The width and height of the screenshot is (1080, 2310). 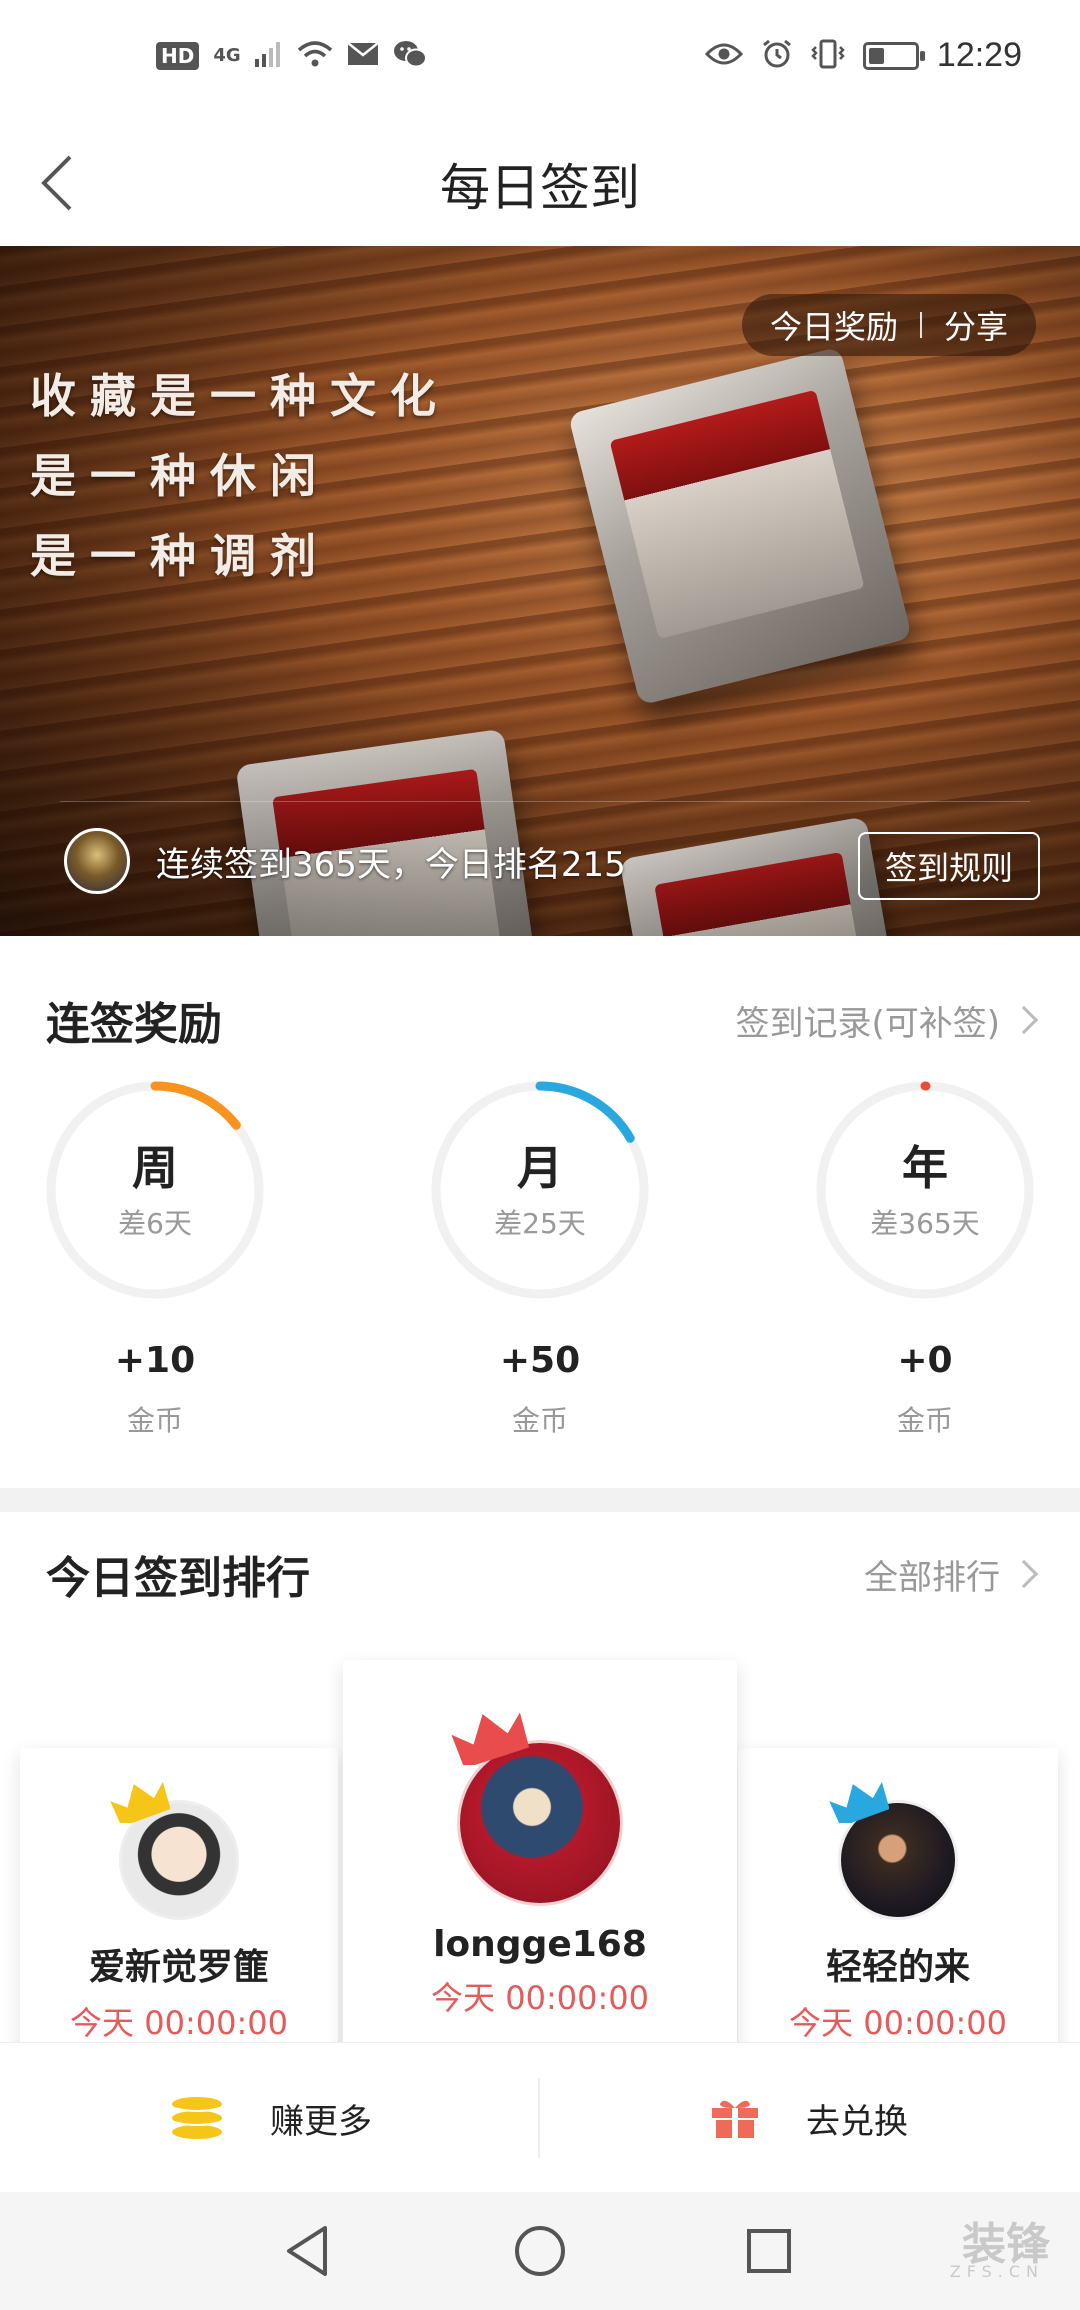 I want to click on reward-year: 年 差365天 +0 金币, so click(x=925, y=1259).